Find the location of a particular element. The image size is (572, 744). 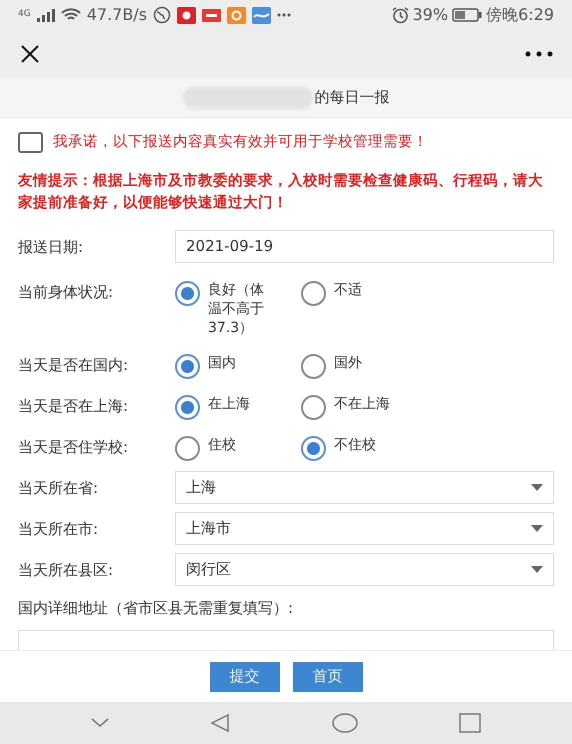

wifi-icon is located at coordinates (70, 15).